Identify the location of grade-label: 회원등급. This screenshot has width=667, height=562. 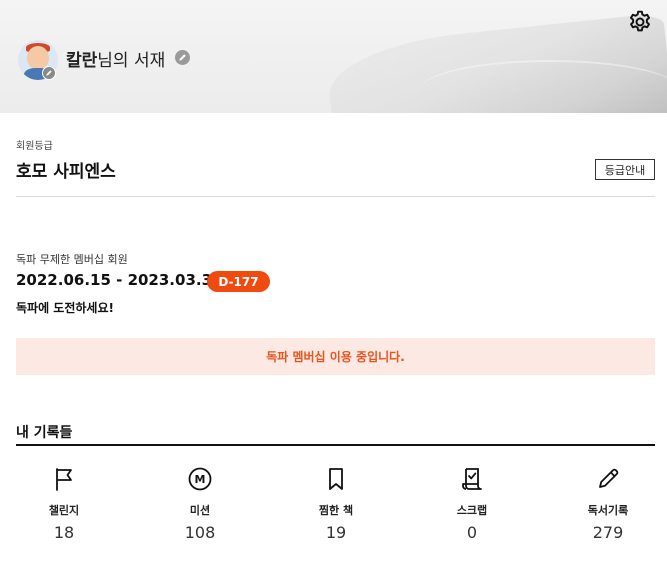
(34, 146).